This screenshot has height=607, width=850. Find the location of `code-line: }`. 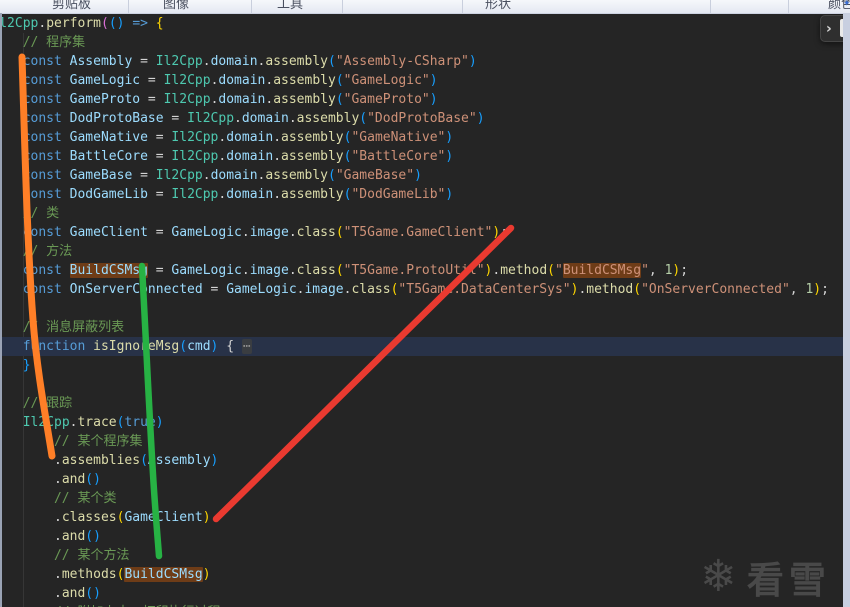

code-line: } is located at coordinates (421, 365).